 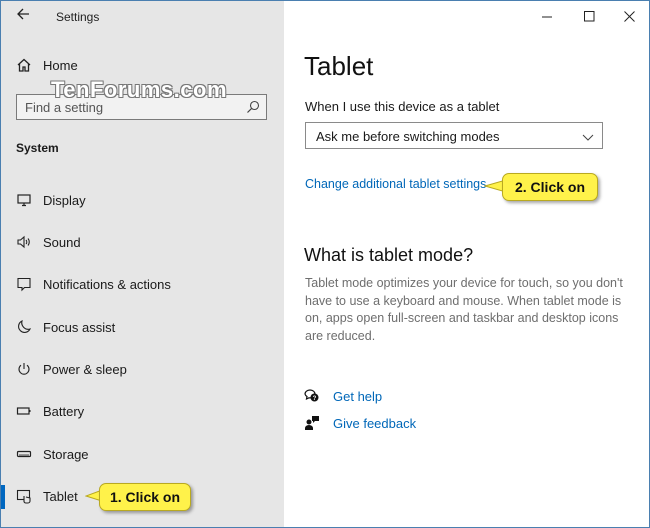 I want to click on change-additional-tablet-settings-link: Change additional tablet settings, so click(x=395, y=184).